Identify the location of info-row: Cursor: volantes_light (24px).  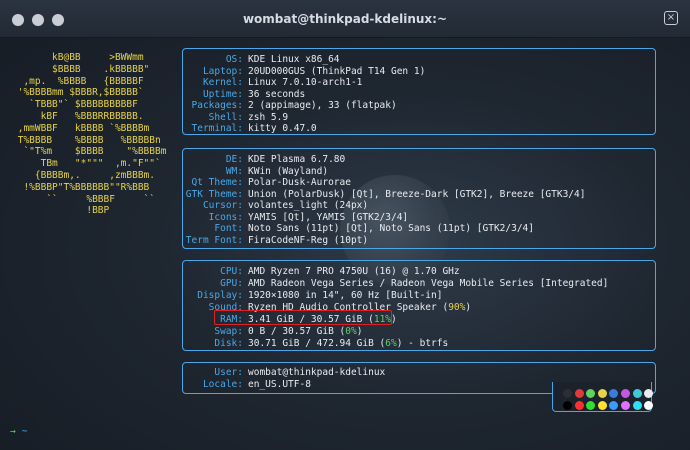
(418, 206).